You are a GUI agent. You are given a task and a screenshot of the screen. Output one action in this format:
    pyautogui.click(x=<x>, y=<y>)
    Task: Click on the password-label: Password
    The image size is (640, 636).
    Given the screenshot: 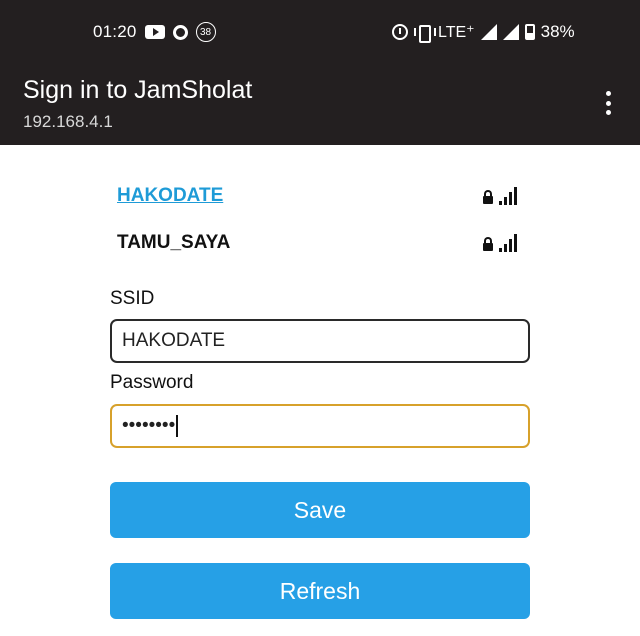 What is the action you would take?
    pyautogui.click(x=152, y=382)
    